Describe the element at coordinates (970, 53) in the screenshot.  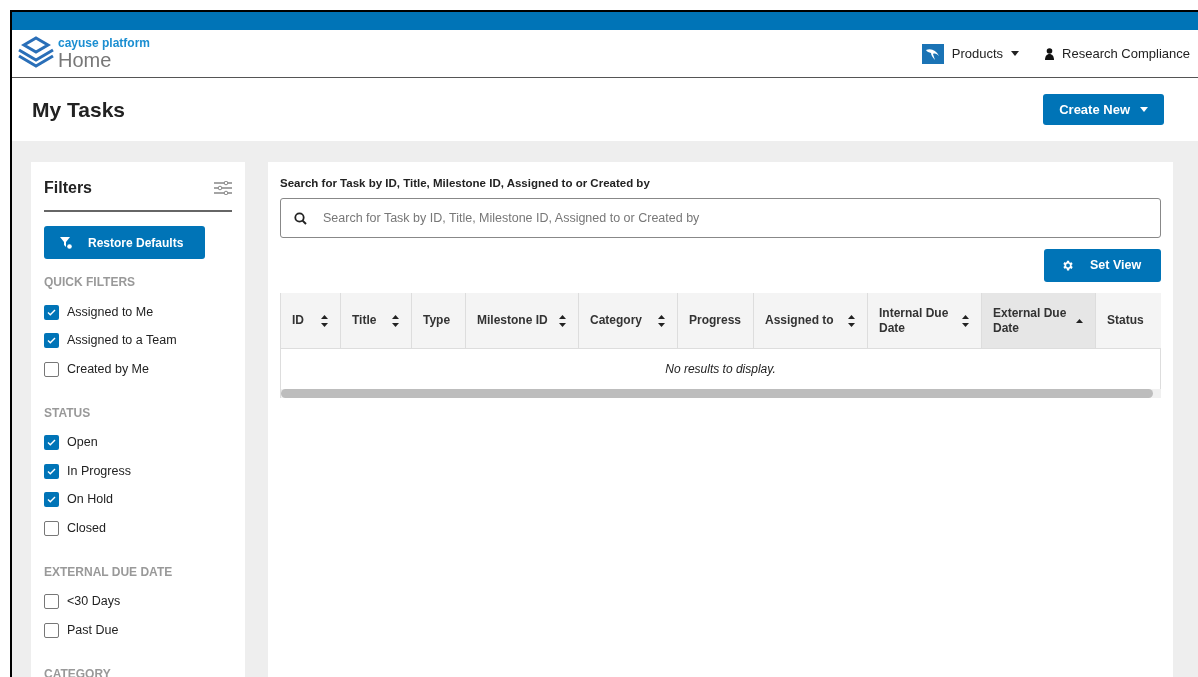
I see `products-menu: Products` at that location.